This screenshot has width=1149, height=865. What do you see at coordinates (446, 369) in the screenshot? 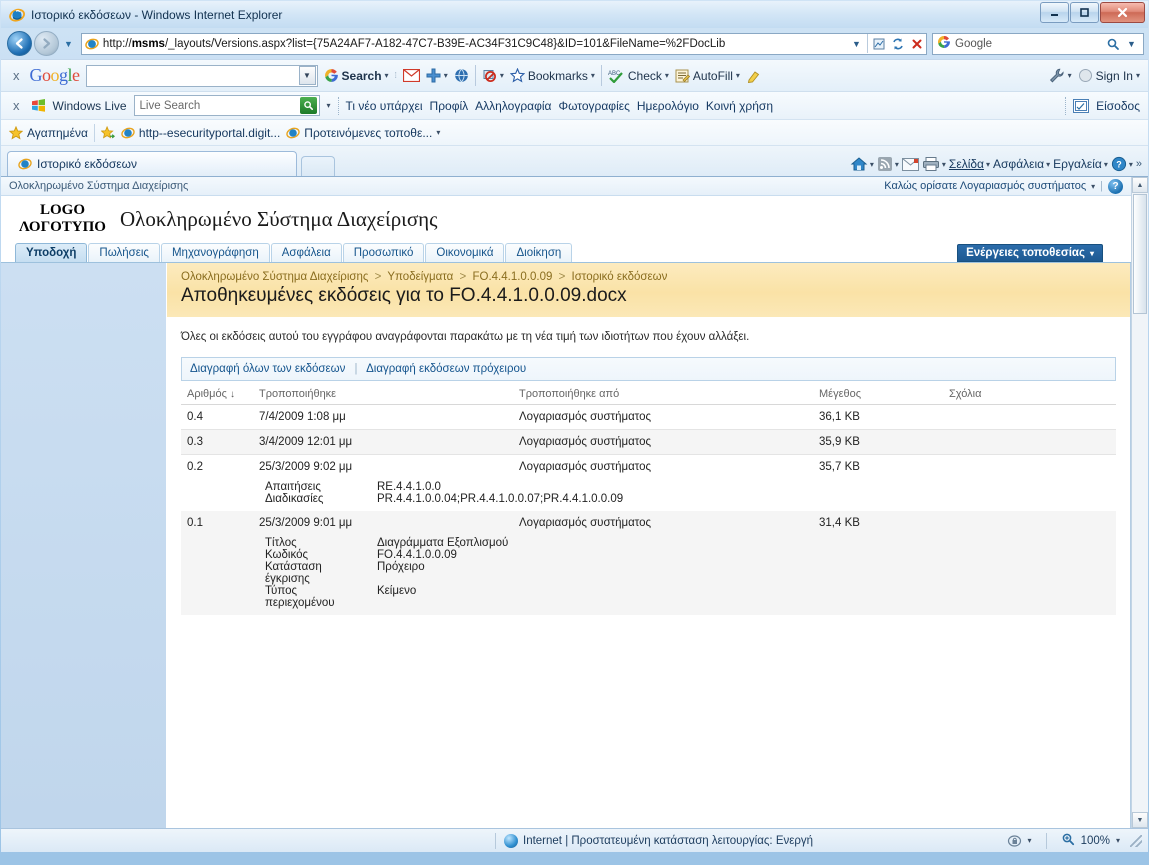
I see `delete-draft-versions-link: Διαγραφή εκδόσεων πρόχειρου` at bounding box center [446, 369].